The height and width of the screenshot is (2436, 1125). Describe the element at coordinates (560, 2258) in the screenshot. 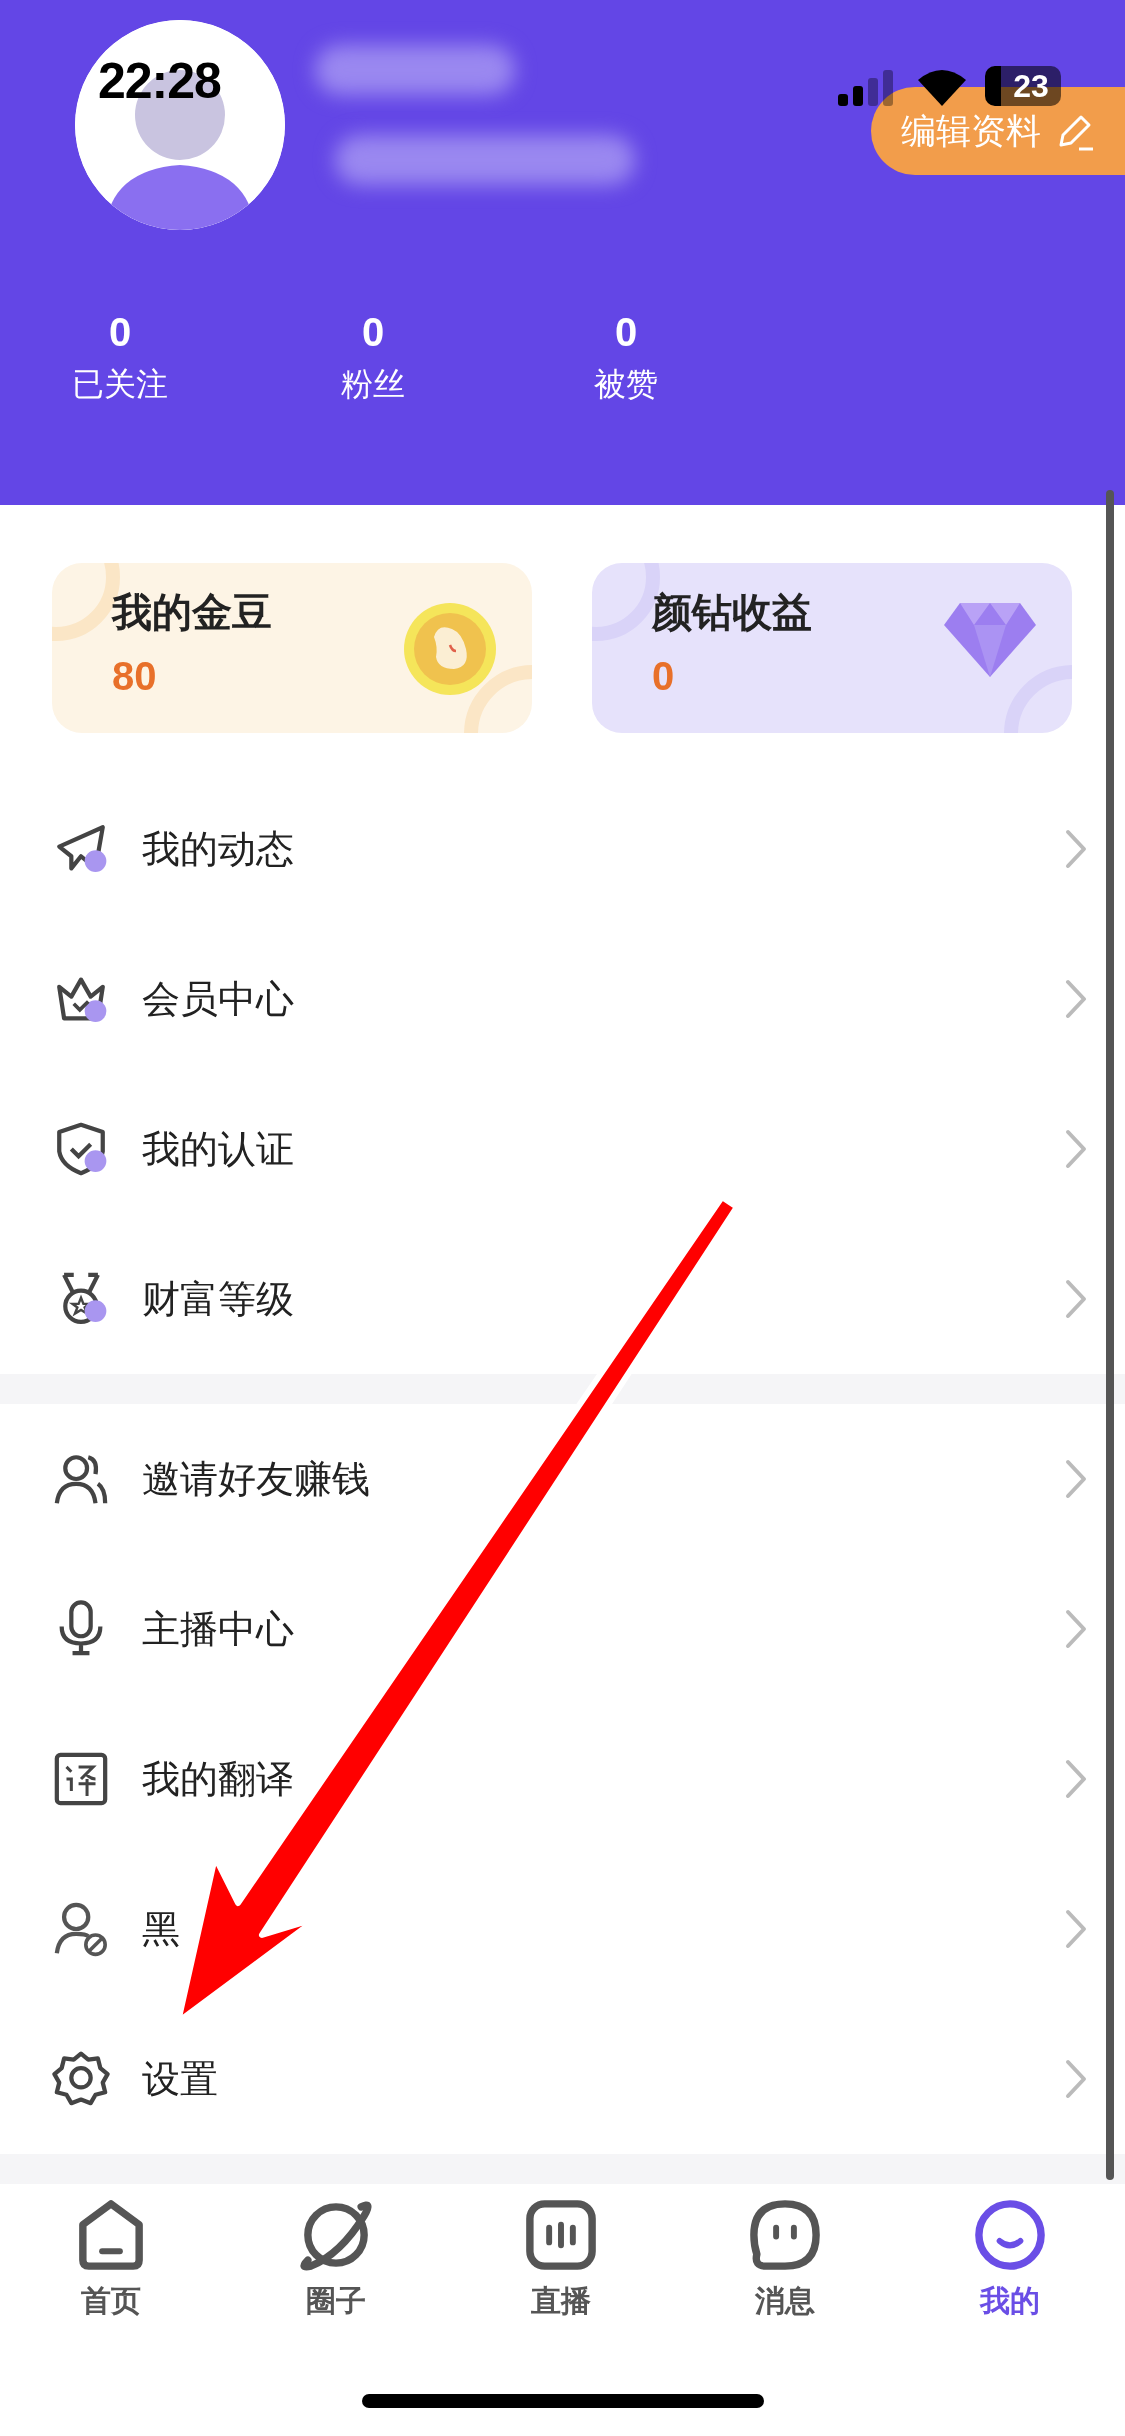

I see `tab: 直播` at that location.